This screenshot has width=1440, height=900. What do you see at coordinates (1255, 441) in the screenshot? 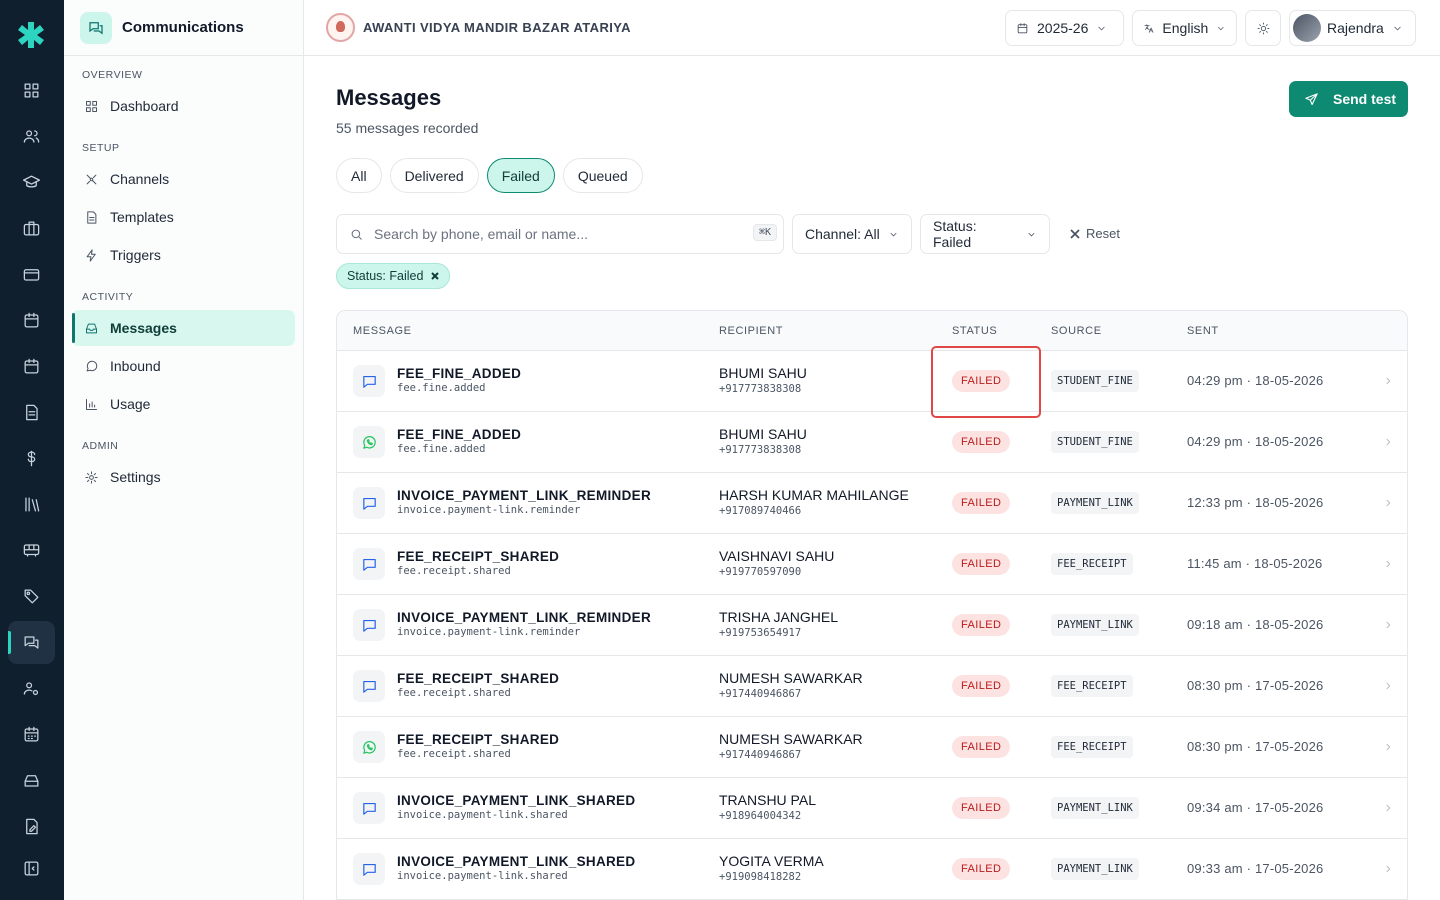
I see `sent-time: 04:29 pm · 18-05-2026` at bounding box center [1255, 441].